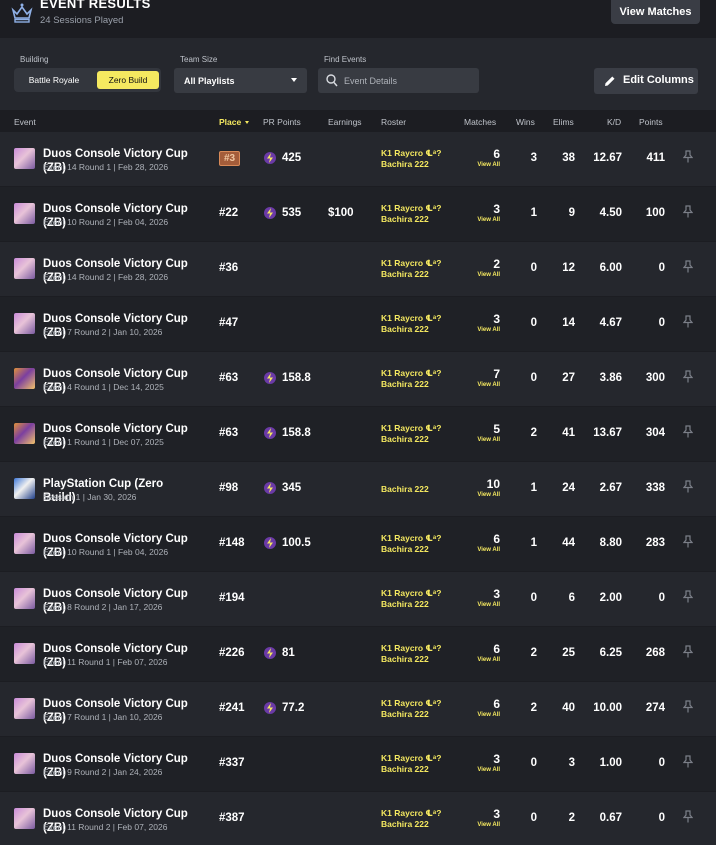 This screenshot has width=716, height=845. Describe the element at coordinates (234, 122) in the screenshot. I see `col-place: Place` at that location.